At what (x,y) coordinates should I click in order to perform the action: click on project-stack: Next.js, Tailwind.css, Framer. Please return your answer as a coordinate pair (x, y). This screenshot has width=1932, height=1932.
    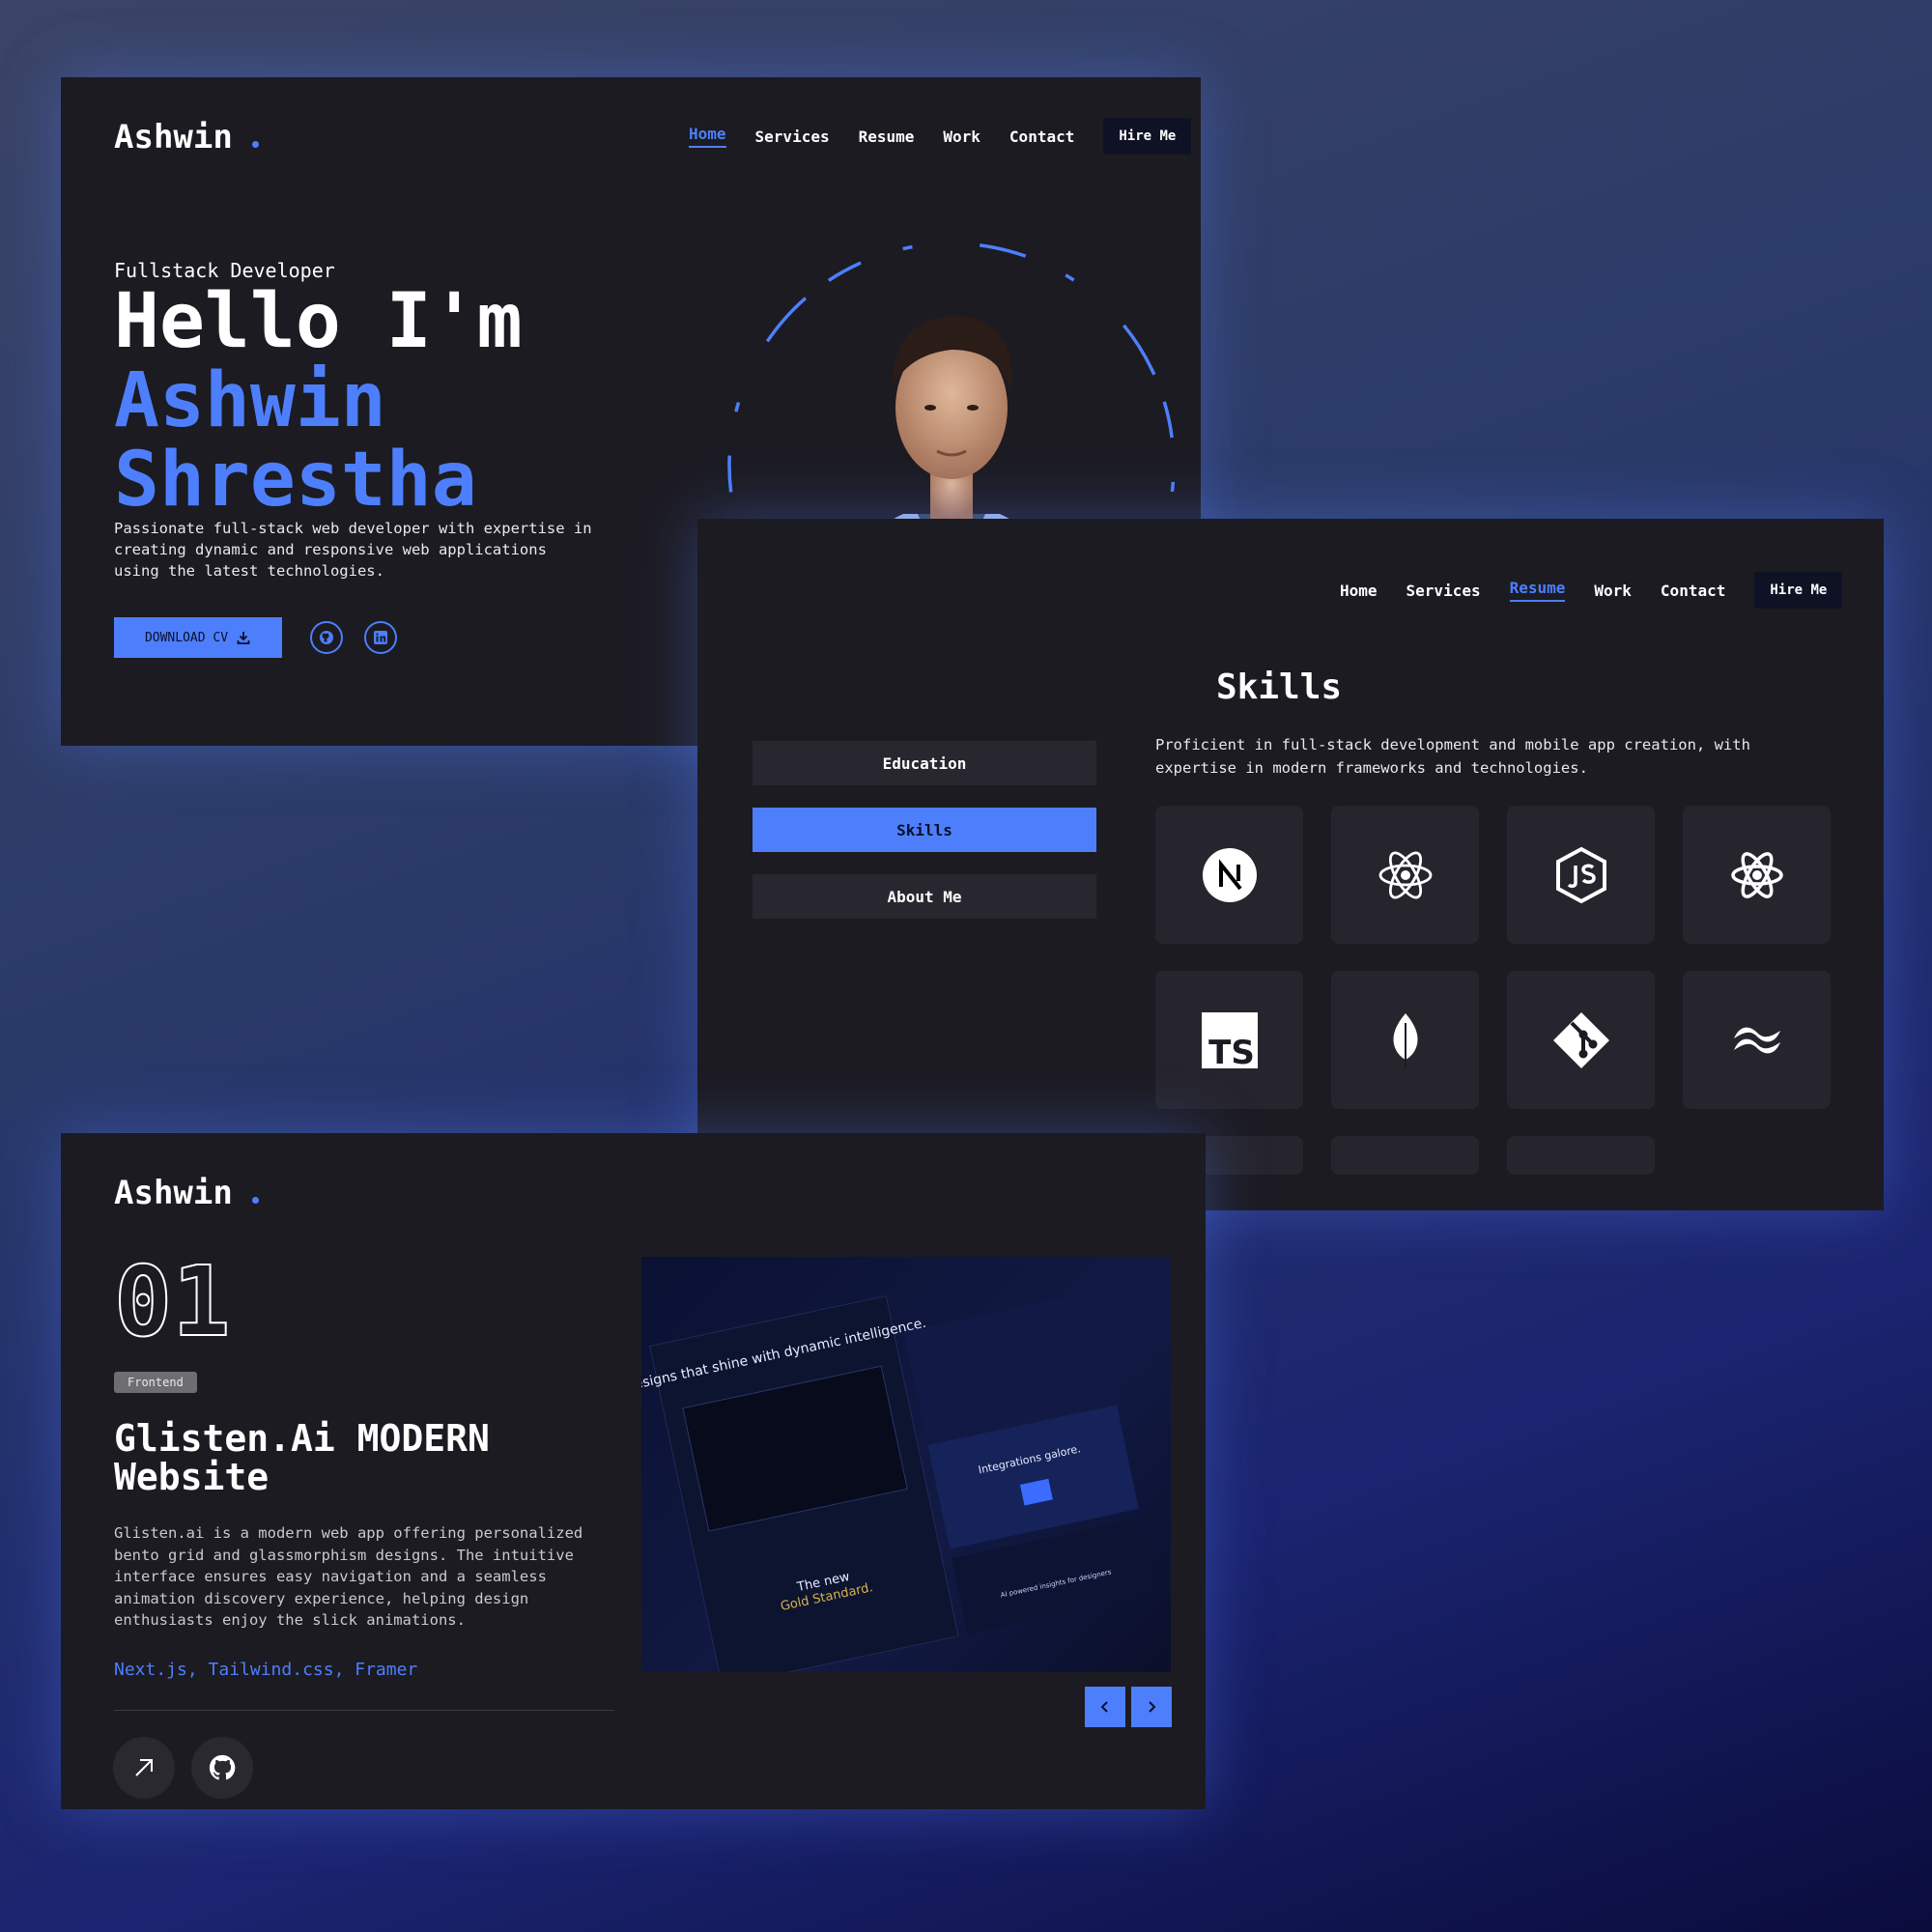
    Looking at the image, I should click on (266, 1670).